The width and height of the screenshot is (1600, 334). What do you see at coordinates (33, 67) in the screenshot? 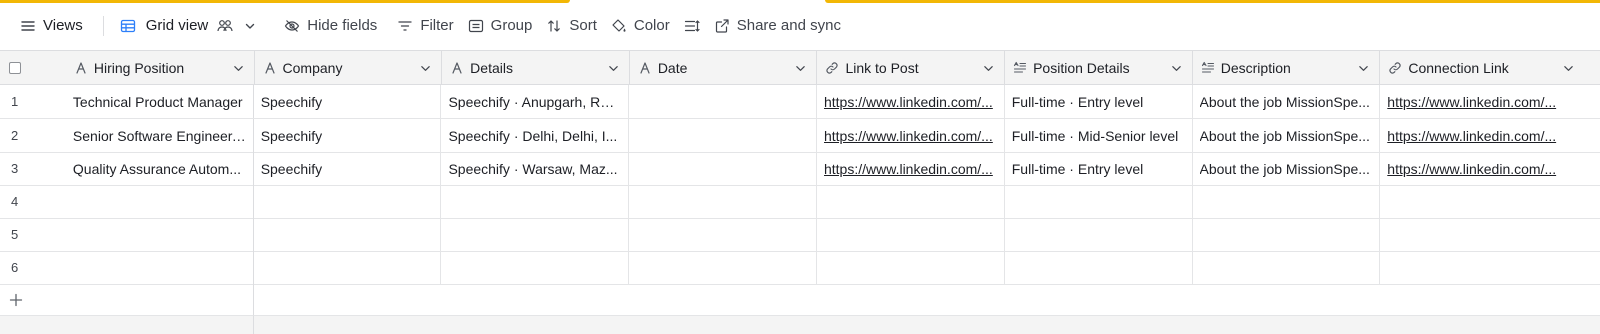
I see `select-all-cell` at bounding box center [33, 67].